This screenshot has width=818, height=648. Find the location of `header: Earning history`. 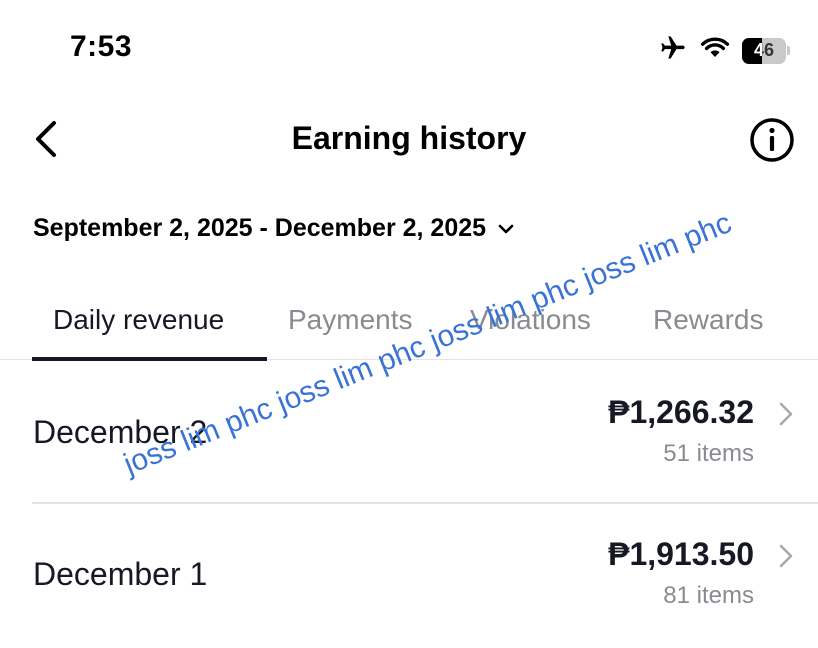

header: Earning history is located at coordinates (409, 140).